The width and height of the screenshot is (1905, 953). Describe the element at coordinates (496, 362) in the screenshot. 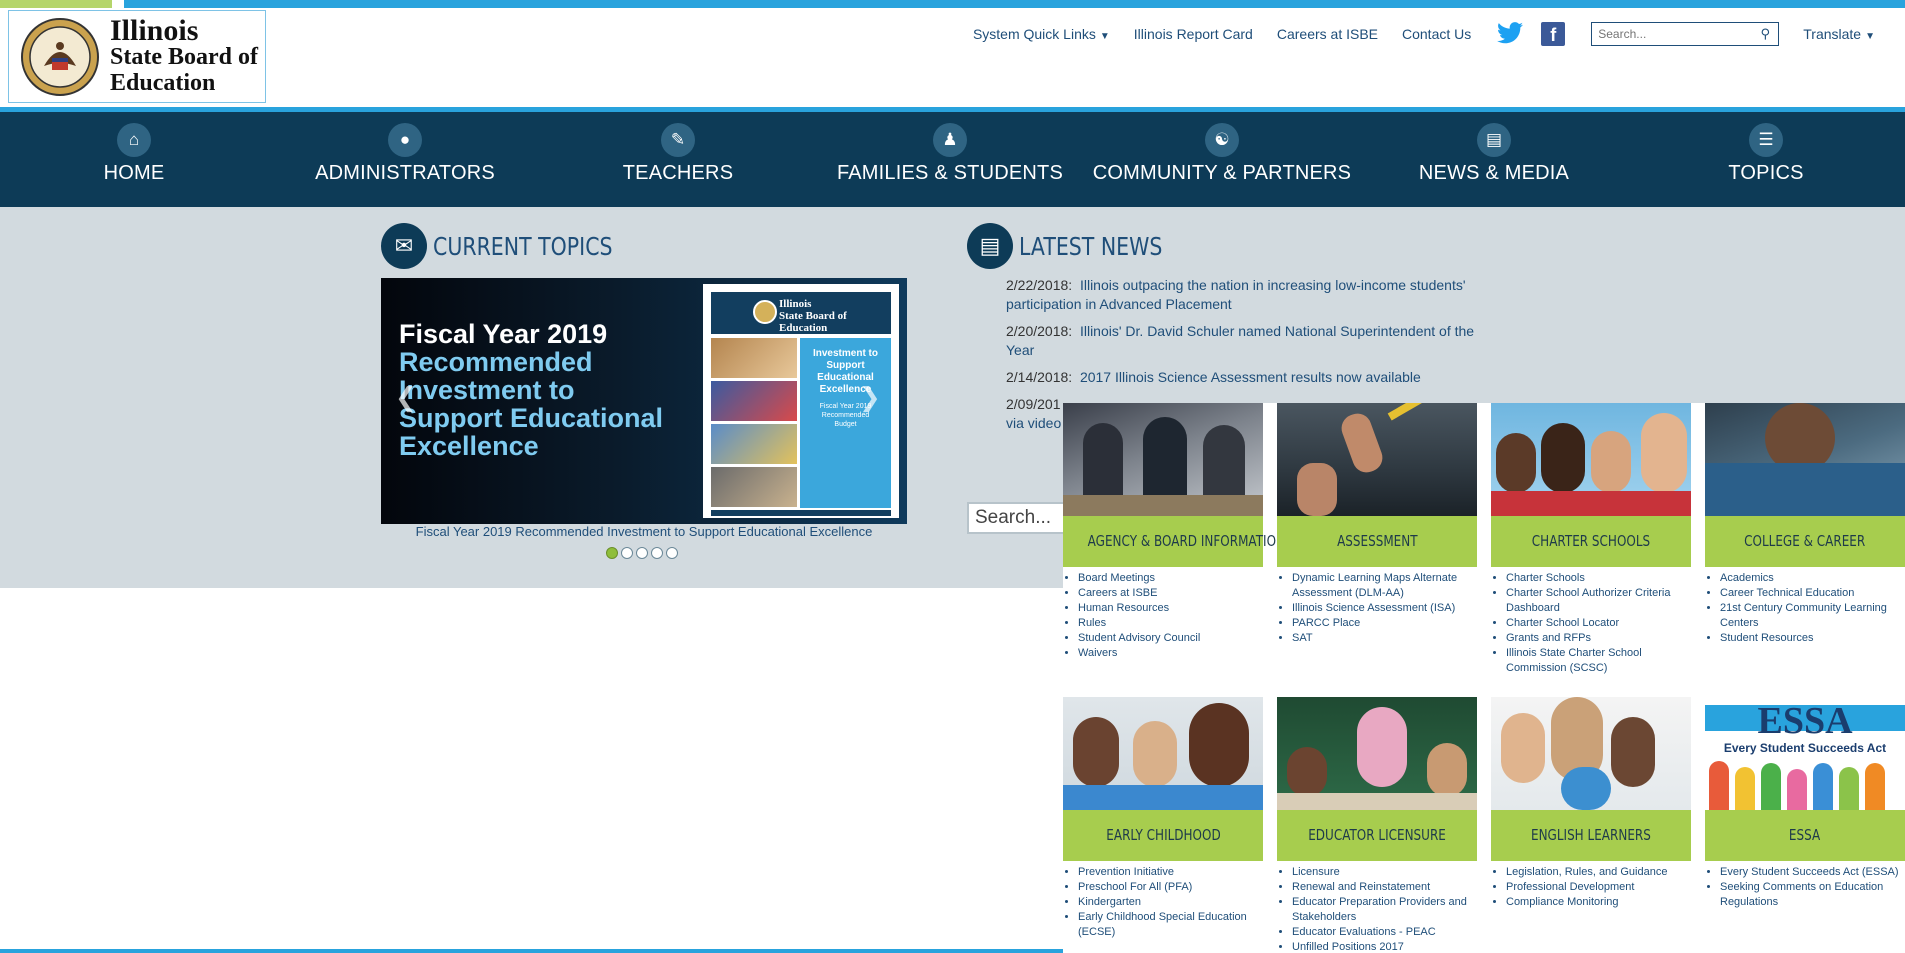

I see `slide-line-2: Recommended` at that location.